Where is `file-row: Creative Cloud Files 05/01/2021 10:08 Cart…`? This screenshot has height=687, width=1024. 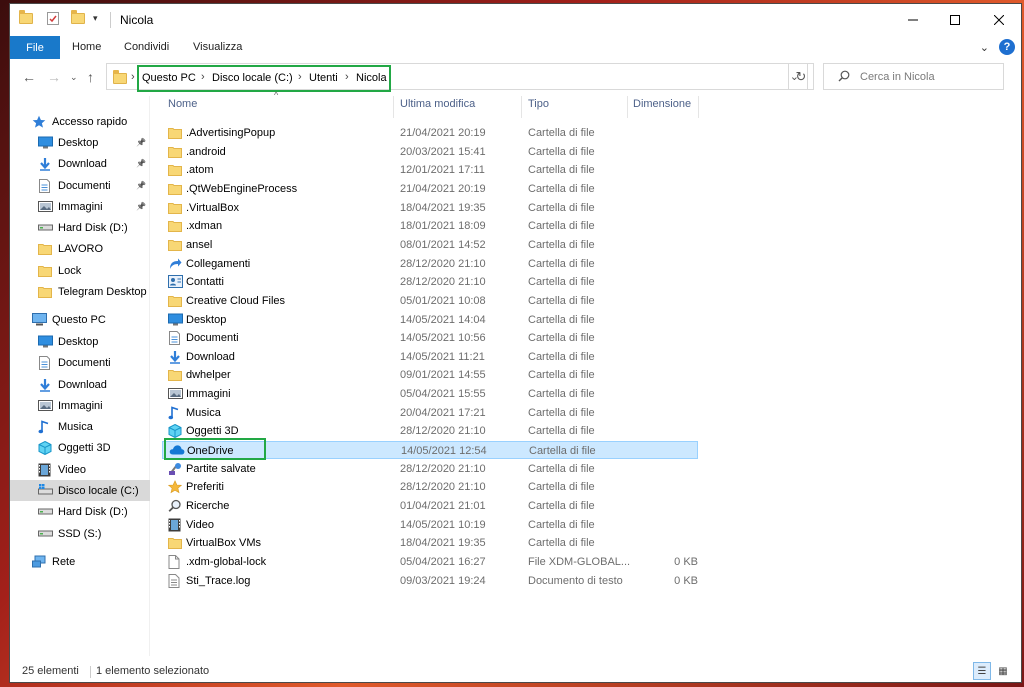
file-row: Creative Cloud Files 05/01/2021 10:08 Cart… is located at coordinates (430, 301).